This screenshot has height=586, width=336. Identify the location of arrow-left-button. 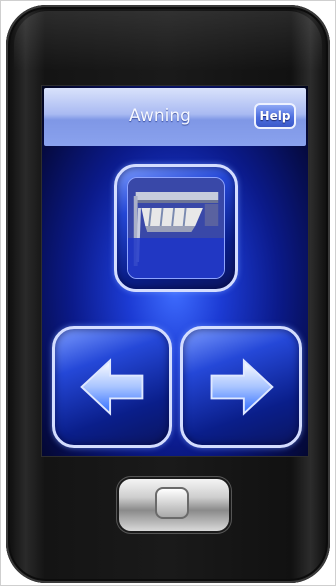
(112, 387).